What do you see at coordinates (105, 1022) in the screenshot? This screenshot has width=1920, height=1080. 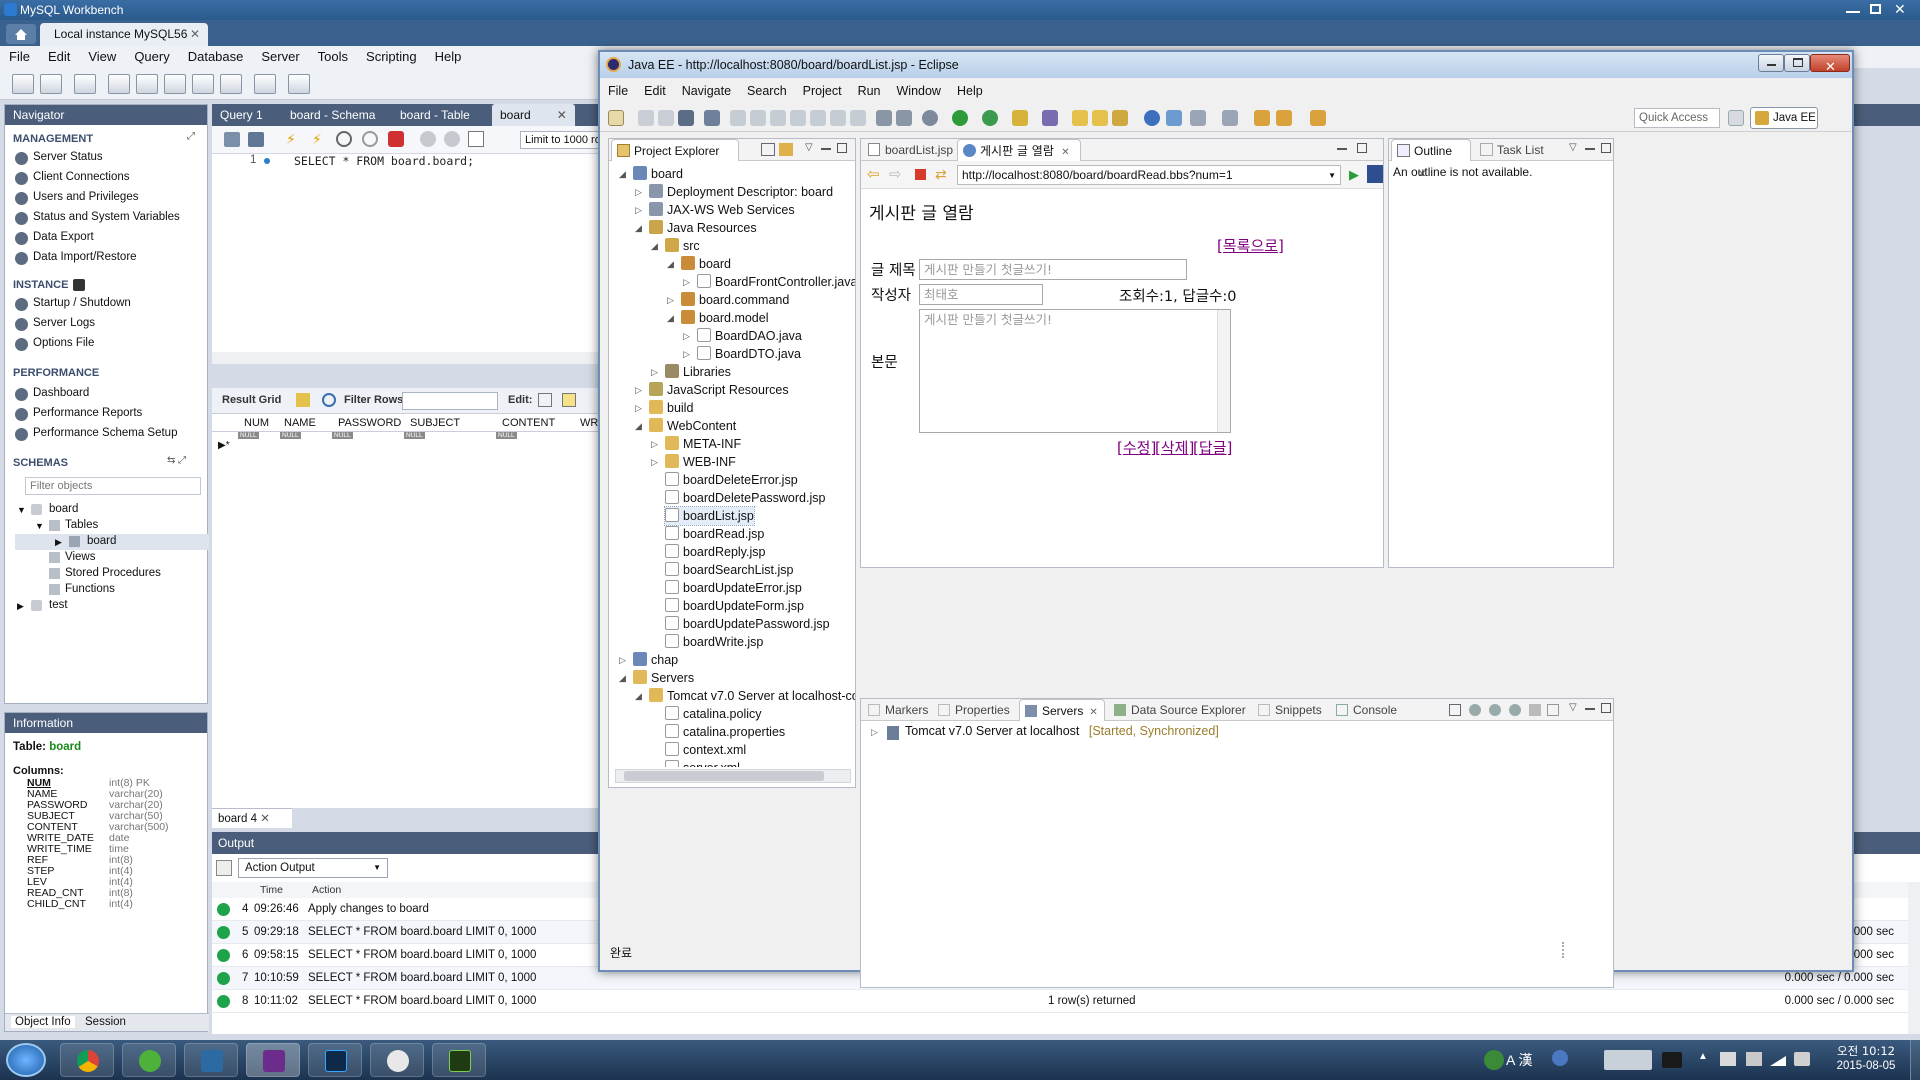 I see `tab-session: Session` at bounding box center [105, 1022].